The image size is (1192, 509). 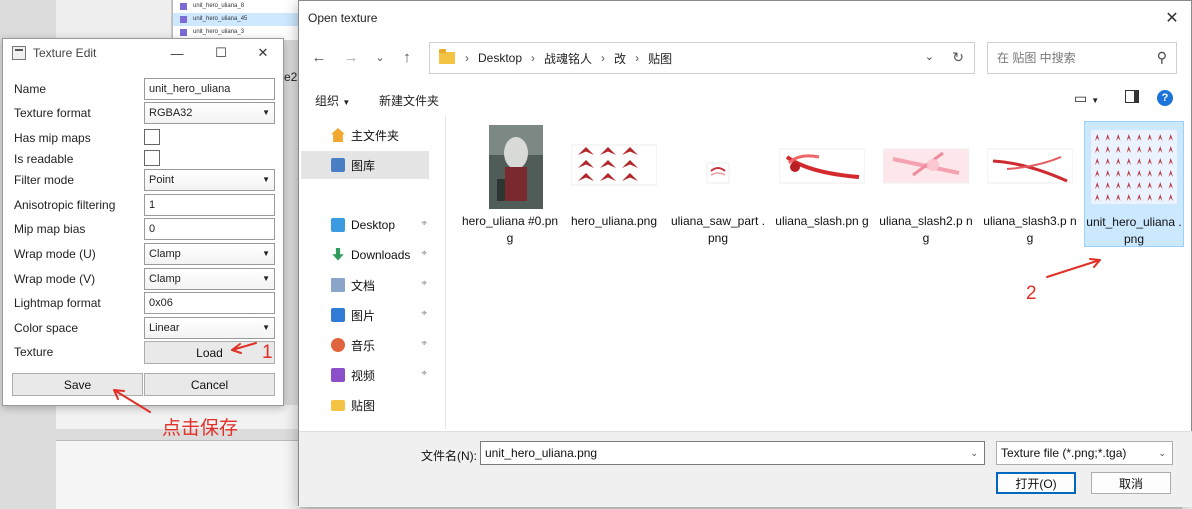 I want to click on arrow-to-selected-file, so click(x=1073, y=268).